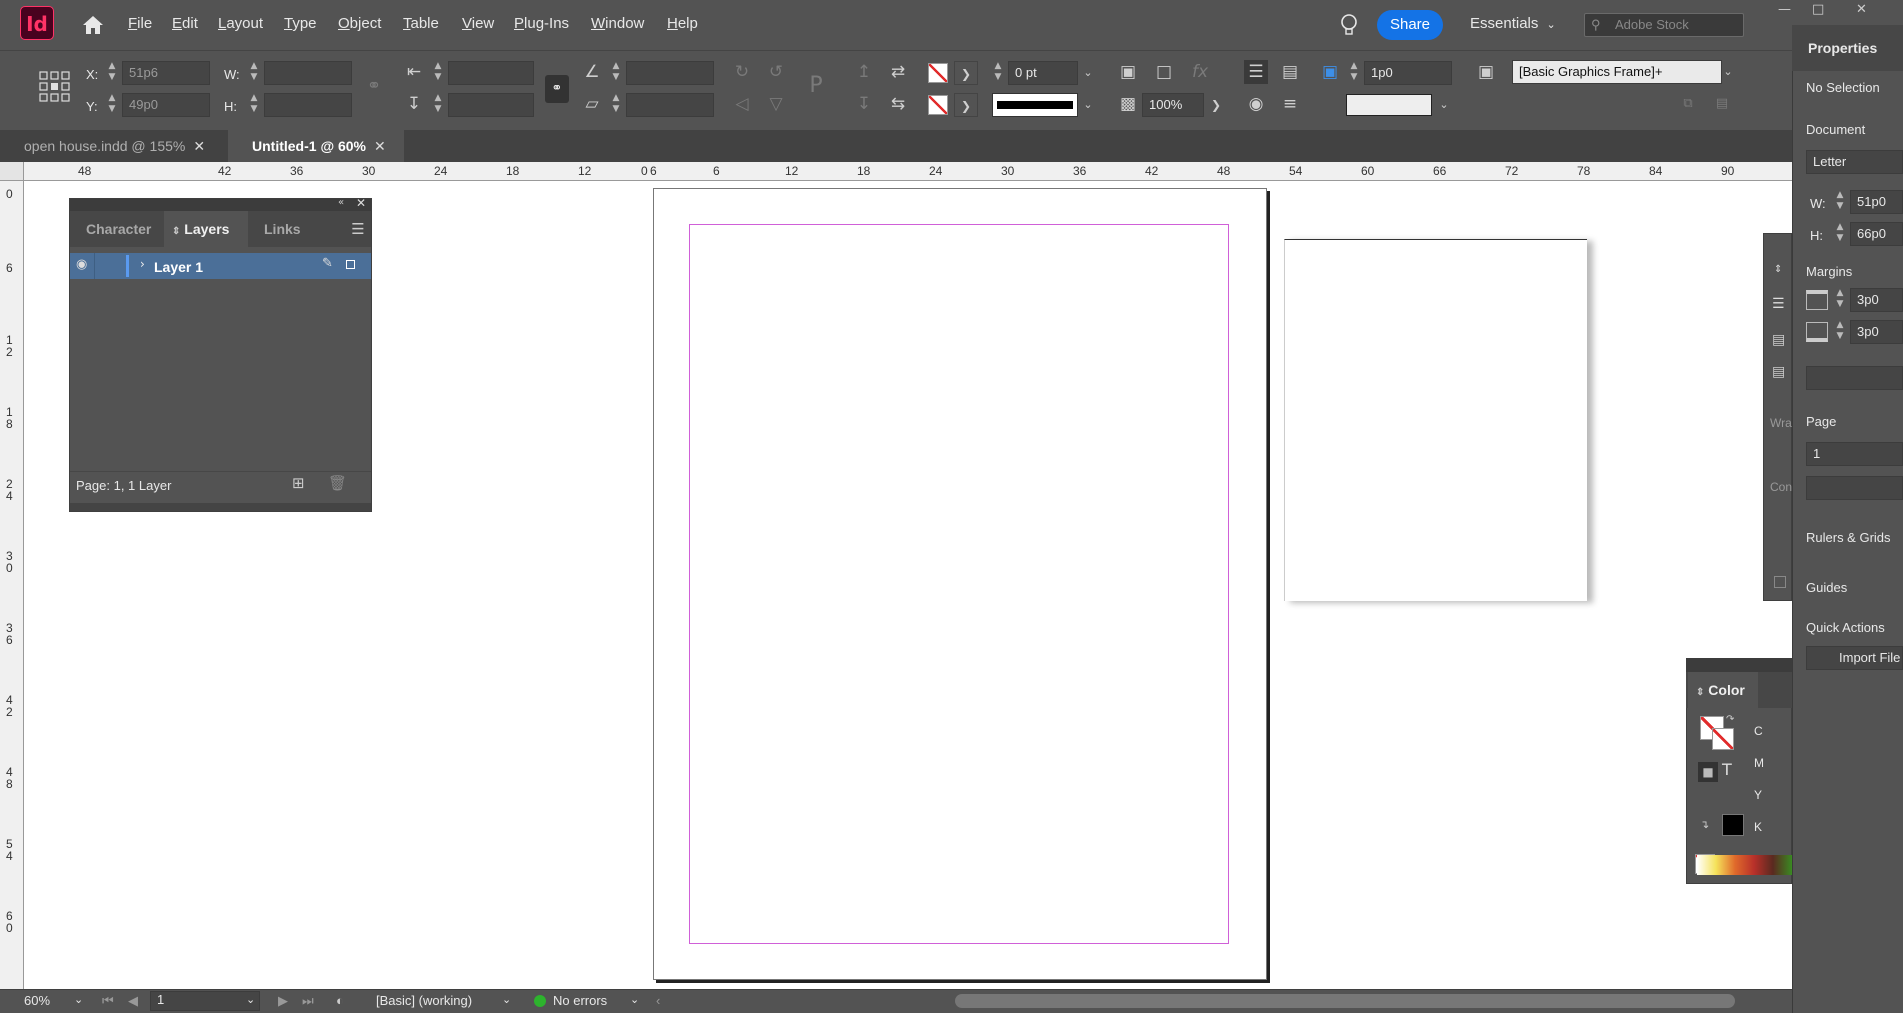 This screenshot has width=1903, height=1013. Describe the element at coordinates (1854, 162) in the screenshot. I see `document-preset-select: Letter` at that location.